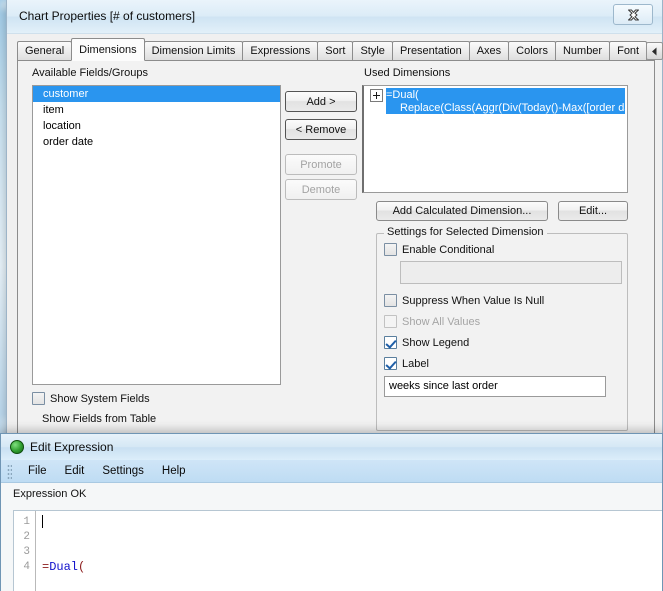  What do you see at coordinates (193, 51) in the screenshot?
I see `tab-dimension-limits: Dimension Limits` at bounding box center [193, 51].